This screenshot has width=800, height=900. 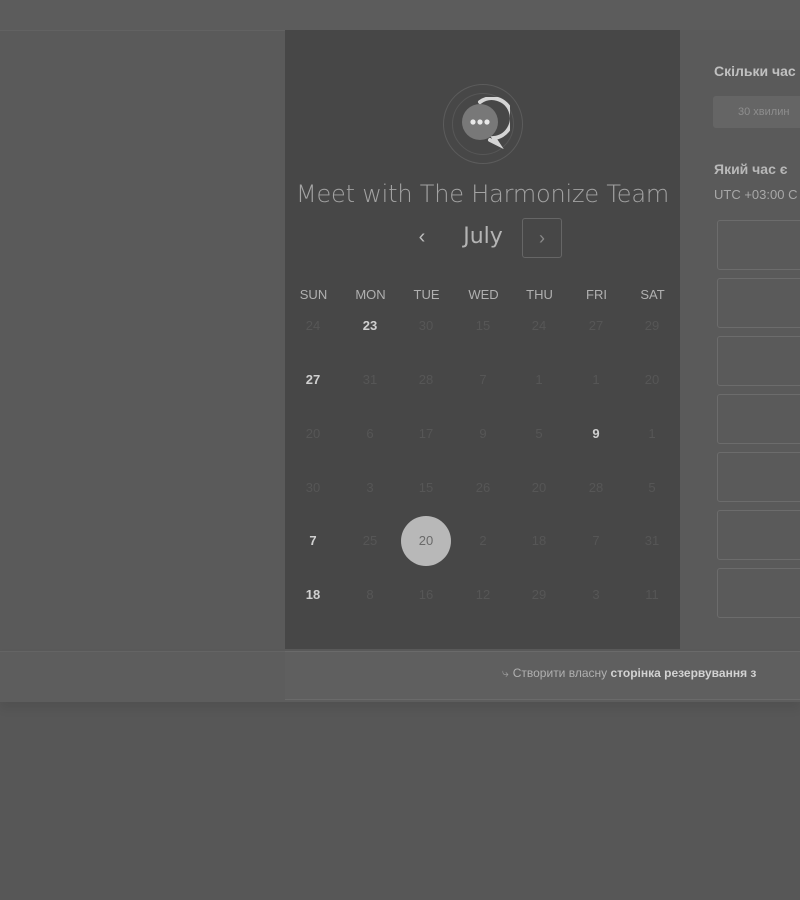 What do you see at coordinates (426, 541) in the screenshot?
I see `calendar-day-selected: 20` at bounding box center [426, 541].